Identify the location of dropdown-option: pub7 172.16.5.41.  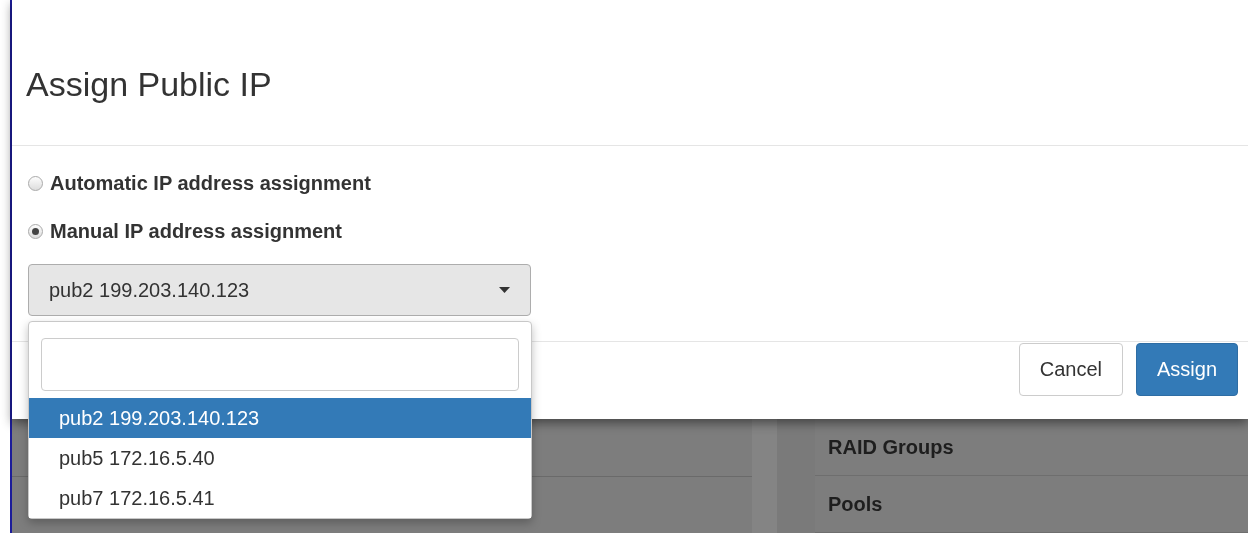
(280, 498).